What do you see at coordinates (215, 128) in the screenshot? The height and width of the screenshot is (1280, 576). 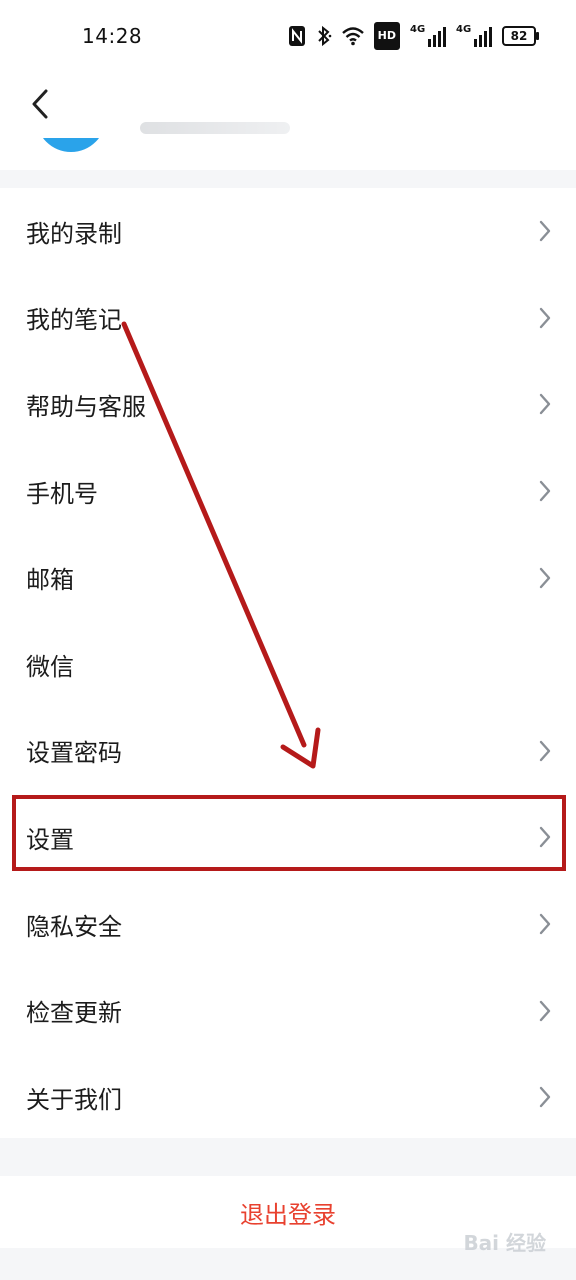 I see `profile-subtitle` at bounding box center [215, 128].